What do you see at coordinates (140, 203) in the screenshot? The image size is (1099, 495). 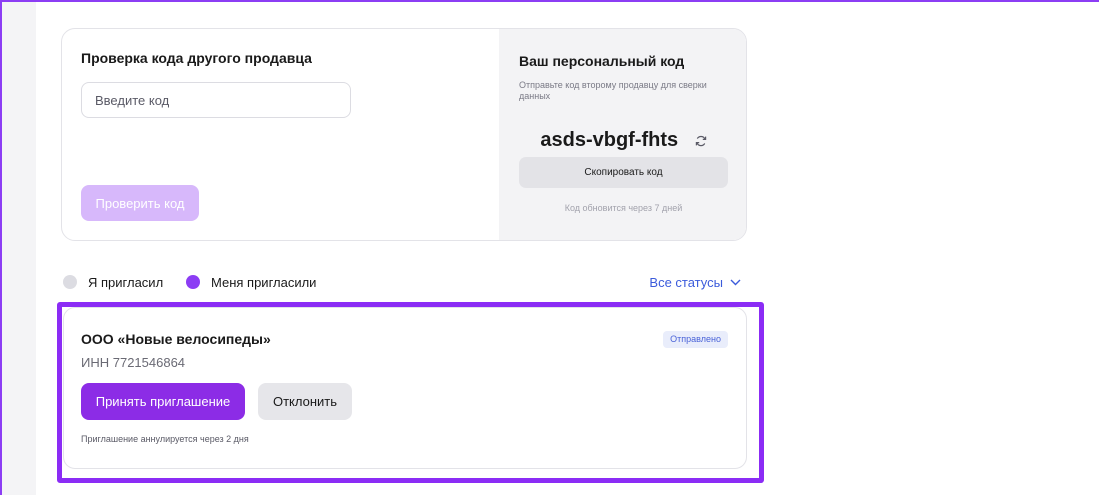 I see `check-code-button: Проверить код` at bounding box center [140, 203].